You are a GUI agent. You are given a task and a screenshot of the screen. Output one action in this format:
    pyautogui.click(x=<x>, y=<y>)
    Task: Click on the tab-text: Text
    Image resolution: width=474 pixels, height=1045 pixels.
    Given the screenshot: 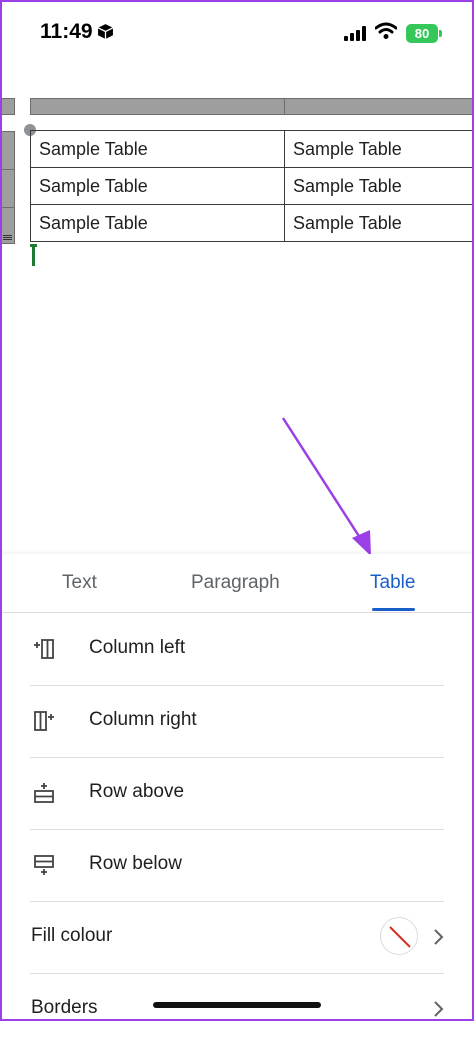 What is the action you would take?
    pyautogui.click(x=79, y=583)
    